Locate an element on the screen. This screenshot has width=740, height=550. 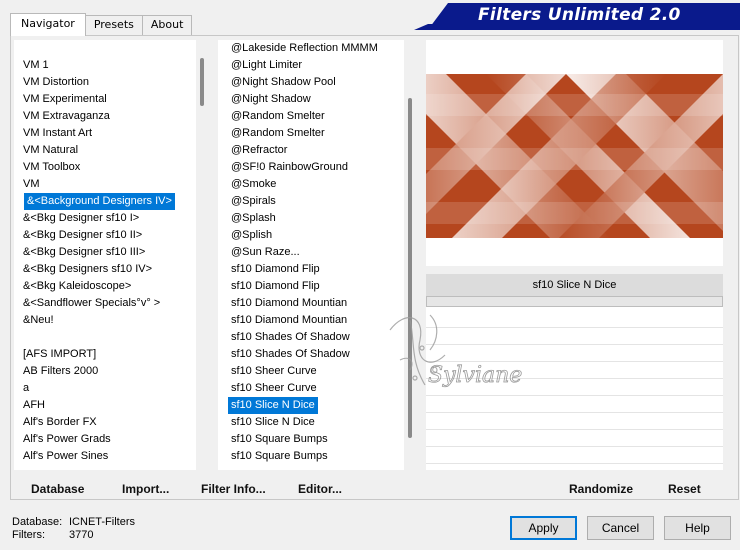
category-item: Alf's Power Sines is located at coordinates (65, 456).